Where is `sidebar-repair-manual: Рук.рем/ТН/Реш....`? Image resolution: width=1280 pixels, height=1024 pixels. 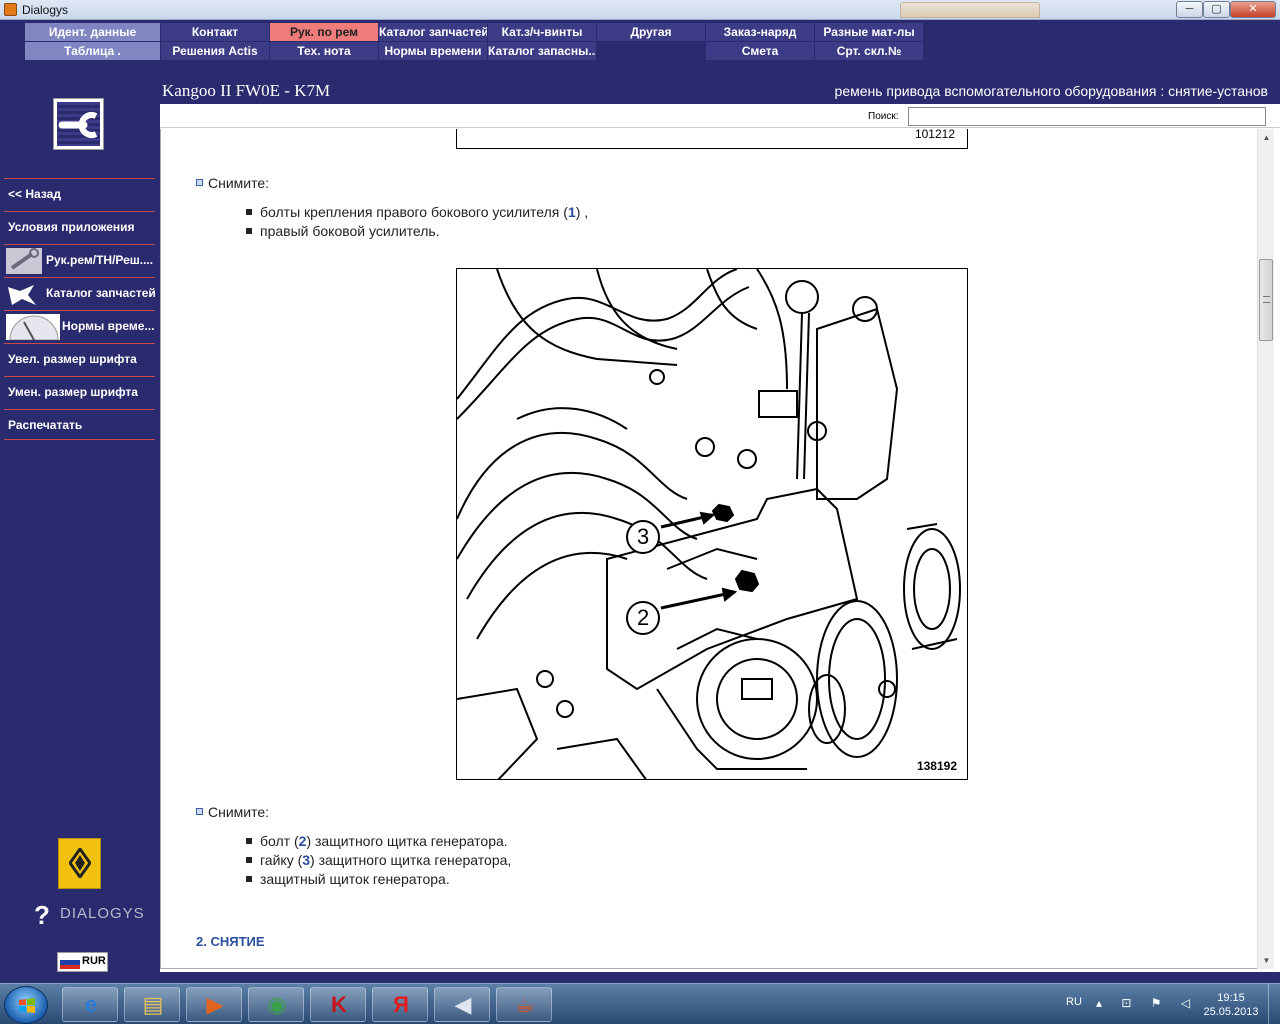
sidebar-repair-manual: Рук.рем/ТН/Реш.... is located at coordinates (79, 259).